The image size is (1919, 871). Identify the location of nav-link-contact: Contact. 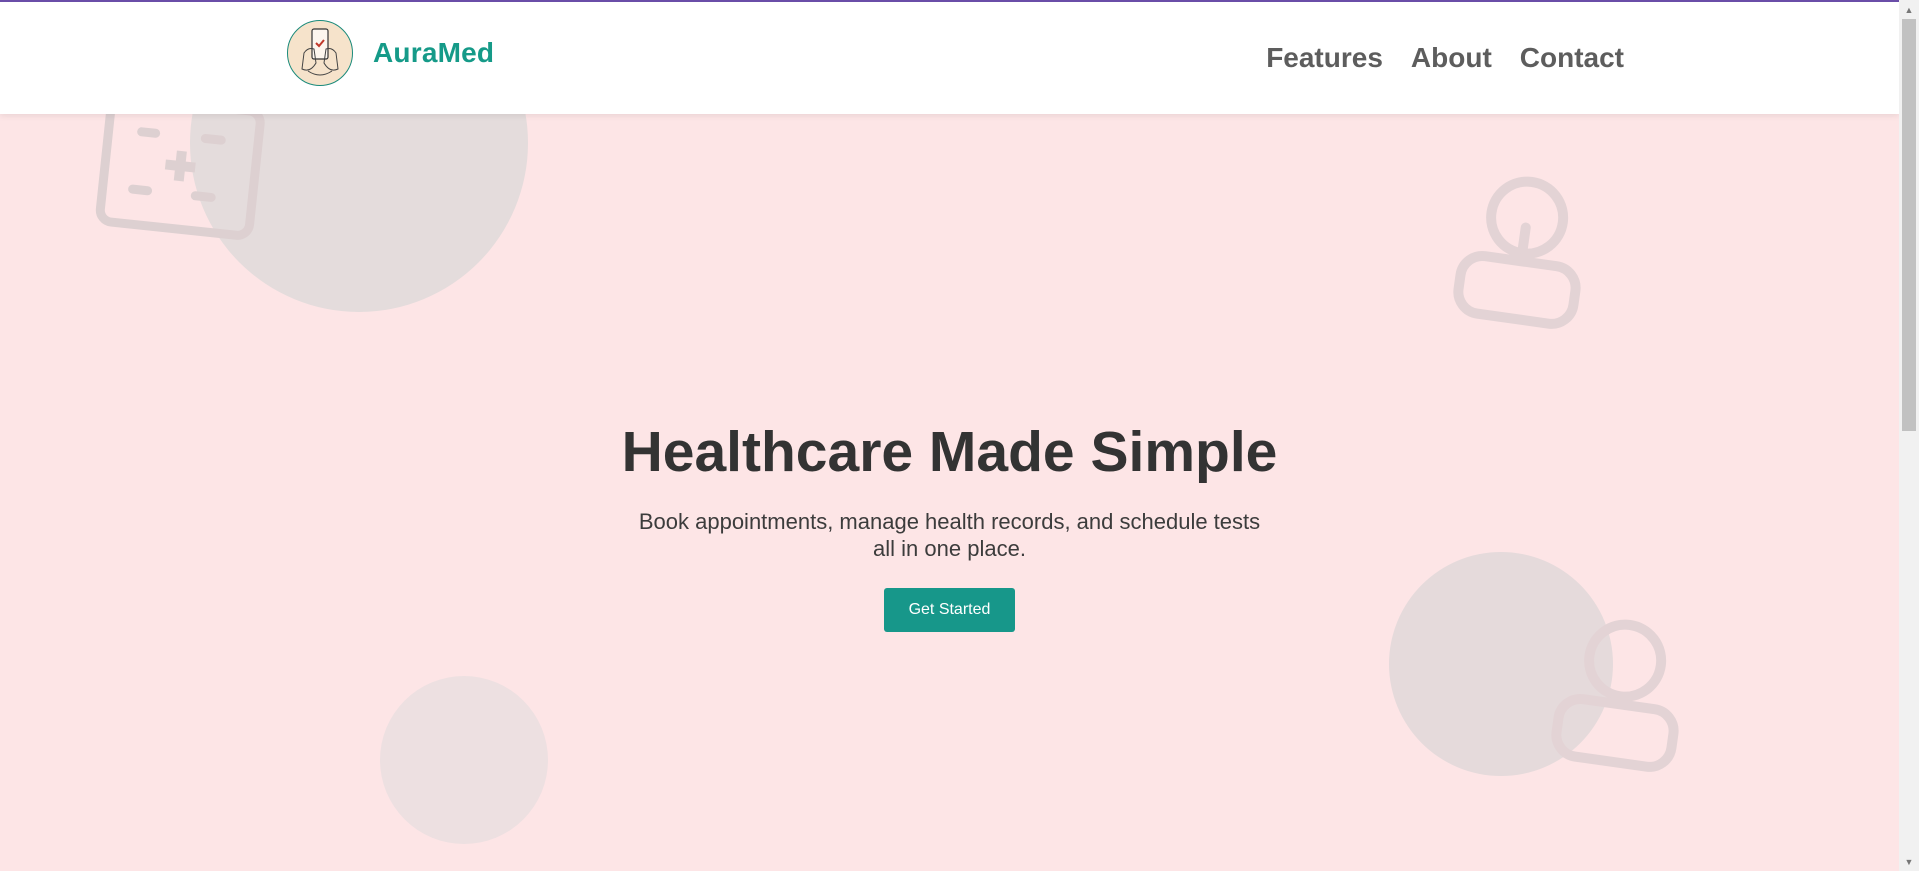
(1572, 58).